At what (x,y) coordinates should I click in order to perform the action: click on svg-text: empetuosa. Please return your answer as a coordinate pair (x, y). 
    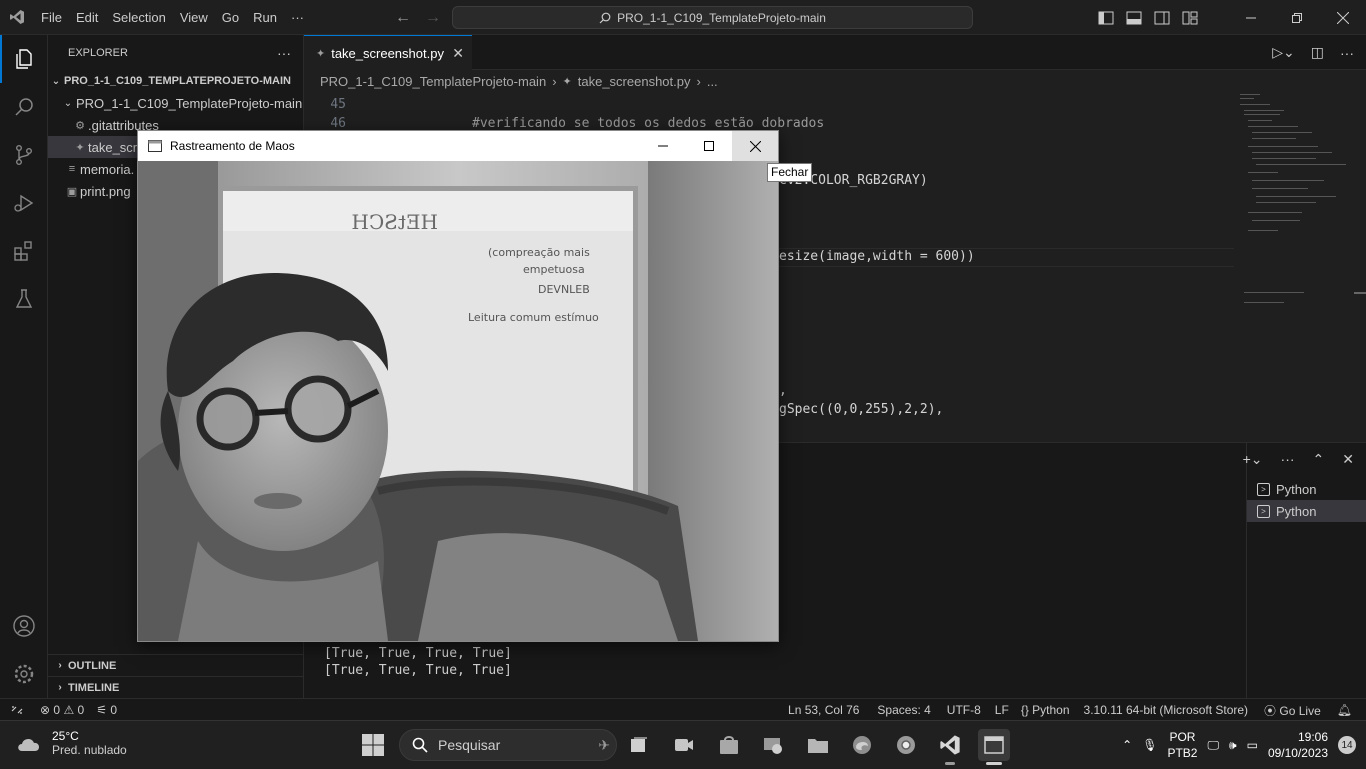
    Looking at the image, I should click on (554, 269).